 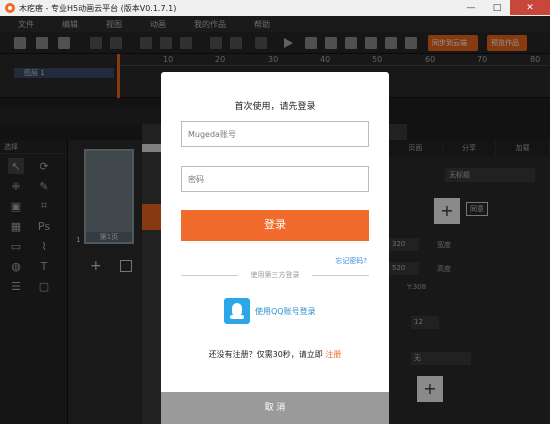 What do you see at coordinates (471, 7) in the screenshot?
I see `minimize-button: —` at bounding box center [471, 7].